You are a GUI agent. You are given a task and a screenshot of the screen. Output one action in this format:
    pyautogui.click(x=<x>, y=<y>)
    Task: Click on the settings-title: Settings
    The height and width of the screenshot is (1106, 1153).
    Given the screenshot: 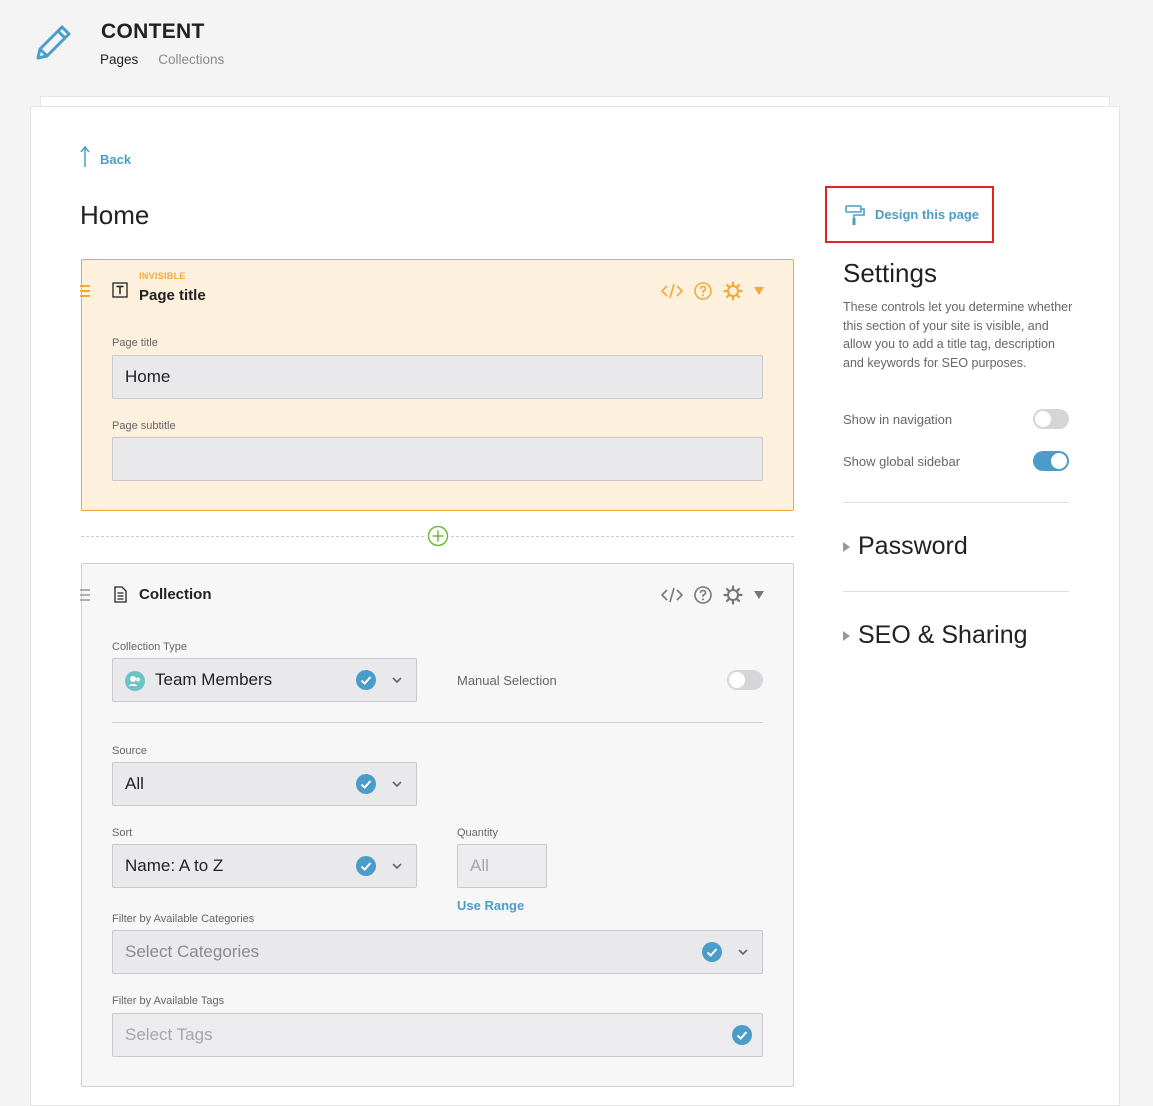 What is the action you would take?
    pyautogui.click(x=890, y=273)
    